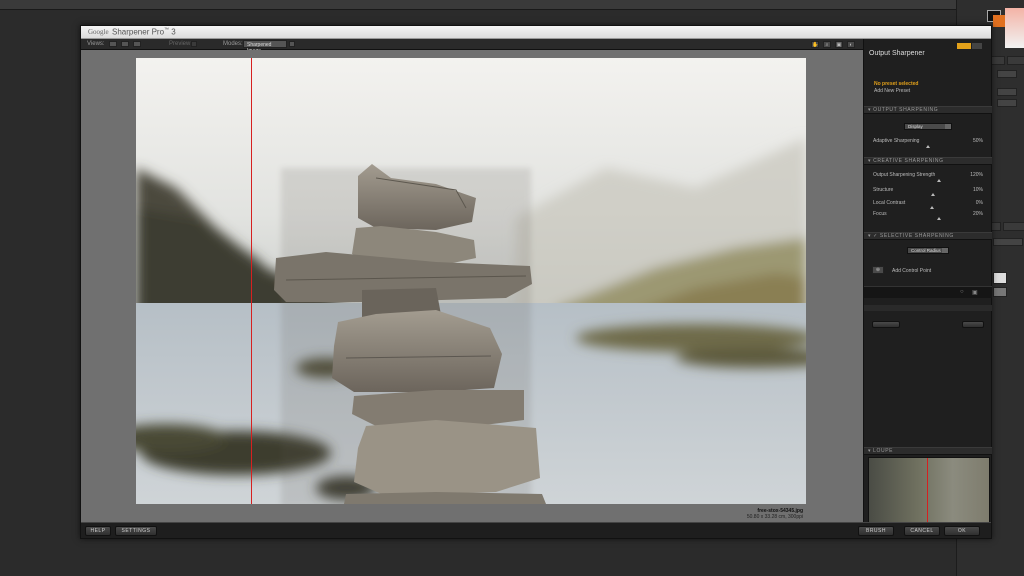 Image resolution: width=1024 pixels, height=576 pixels. Describe the element at coordinates (167, 30) in the screenshot. I see `title-trademark: ™` at that location.